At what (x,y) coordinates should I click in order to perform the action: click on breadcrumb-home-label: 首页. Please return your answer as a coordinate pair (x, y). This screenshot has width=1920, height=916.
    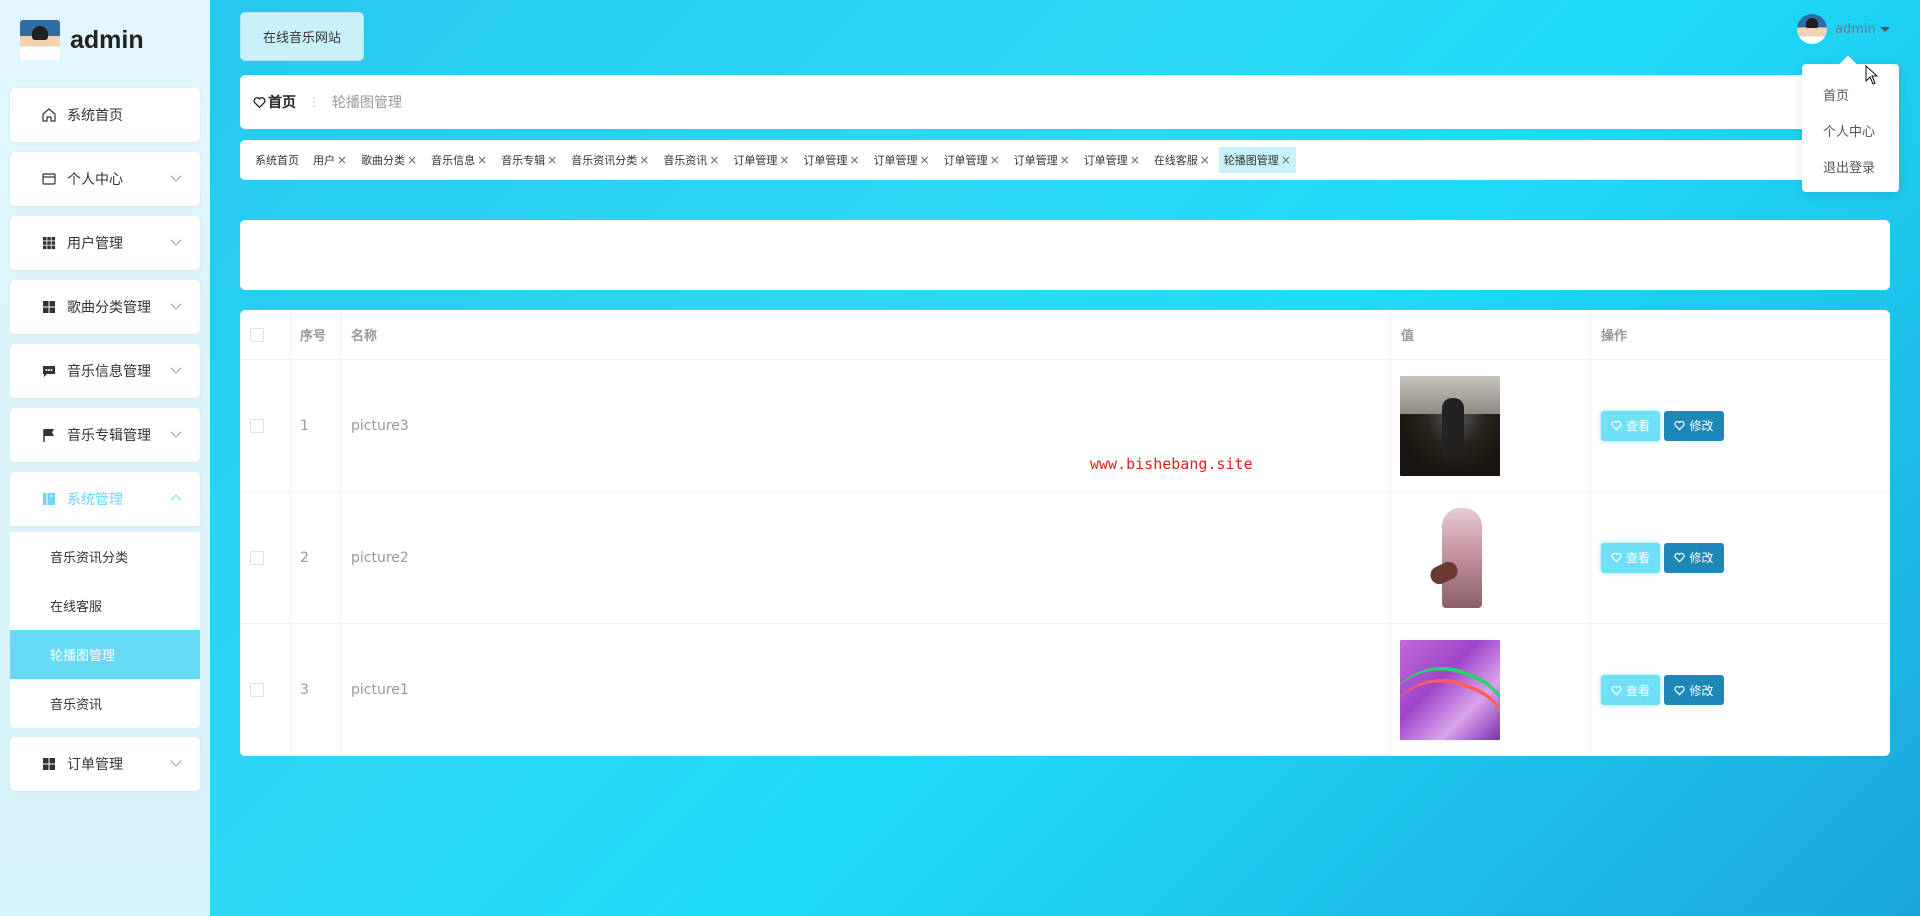
    Looking at the image, I should click on (282, 103).